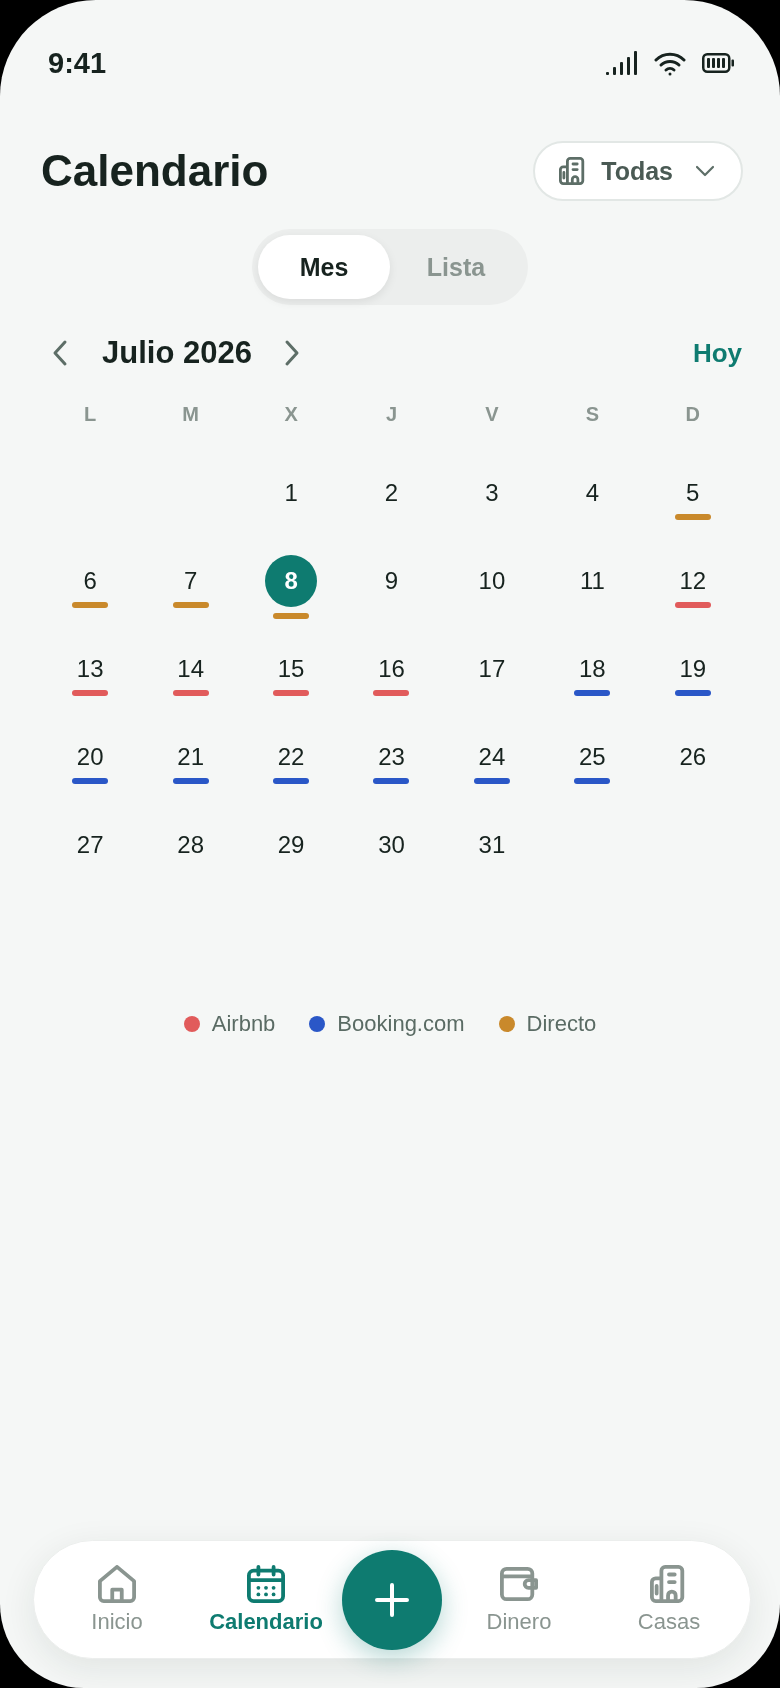  I want to click on day-number: 5, so click(693, 493).